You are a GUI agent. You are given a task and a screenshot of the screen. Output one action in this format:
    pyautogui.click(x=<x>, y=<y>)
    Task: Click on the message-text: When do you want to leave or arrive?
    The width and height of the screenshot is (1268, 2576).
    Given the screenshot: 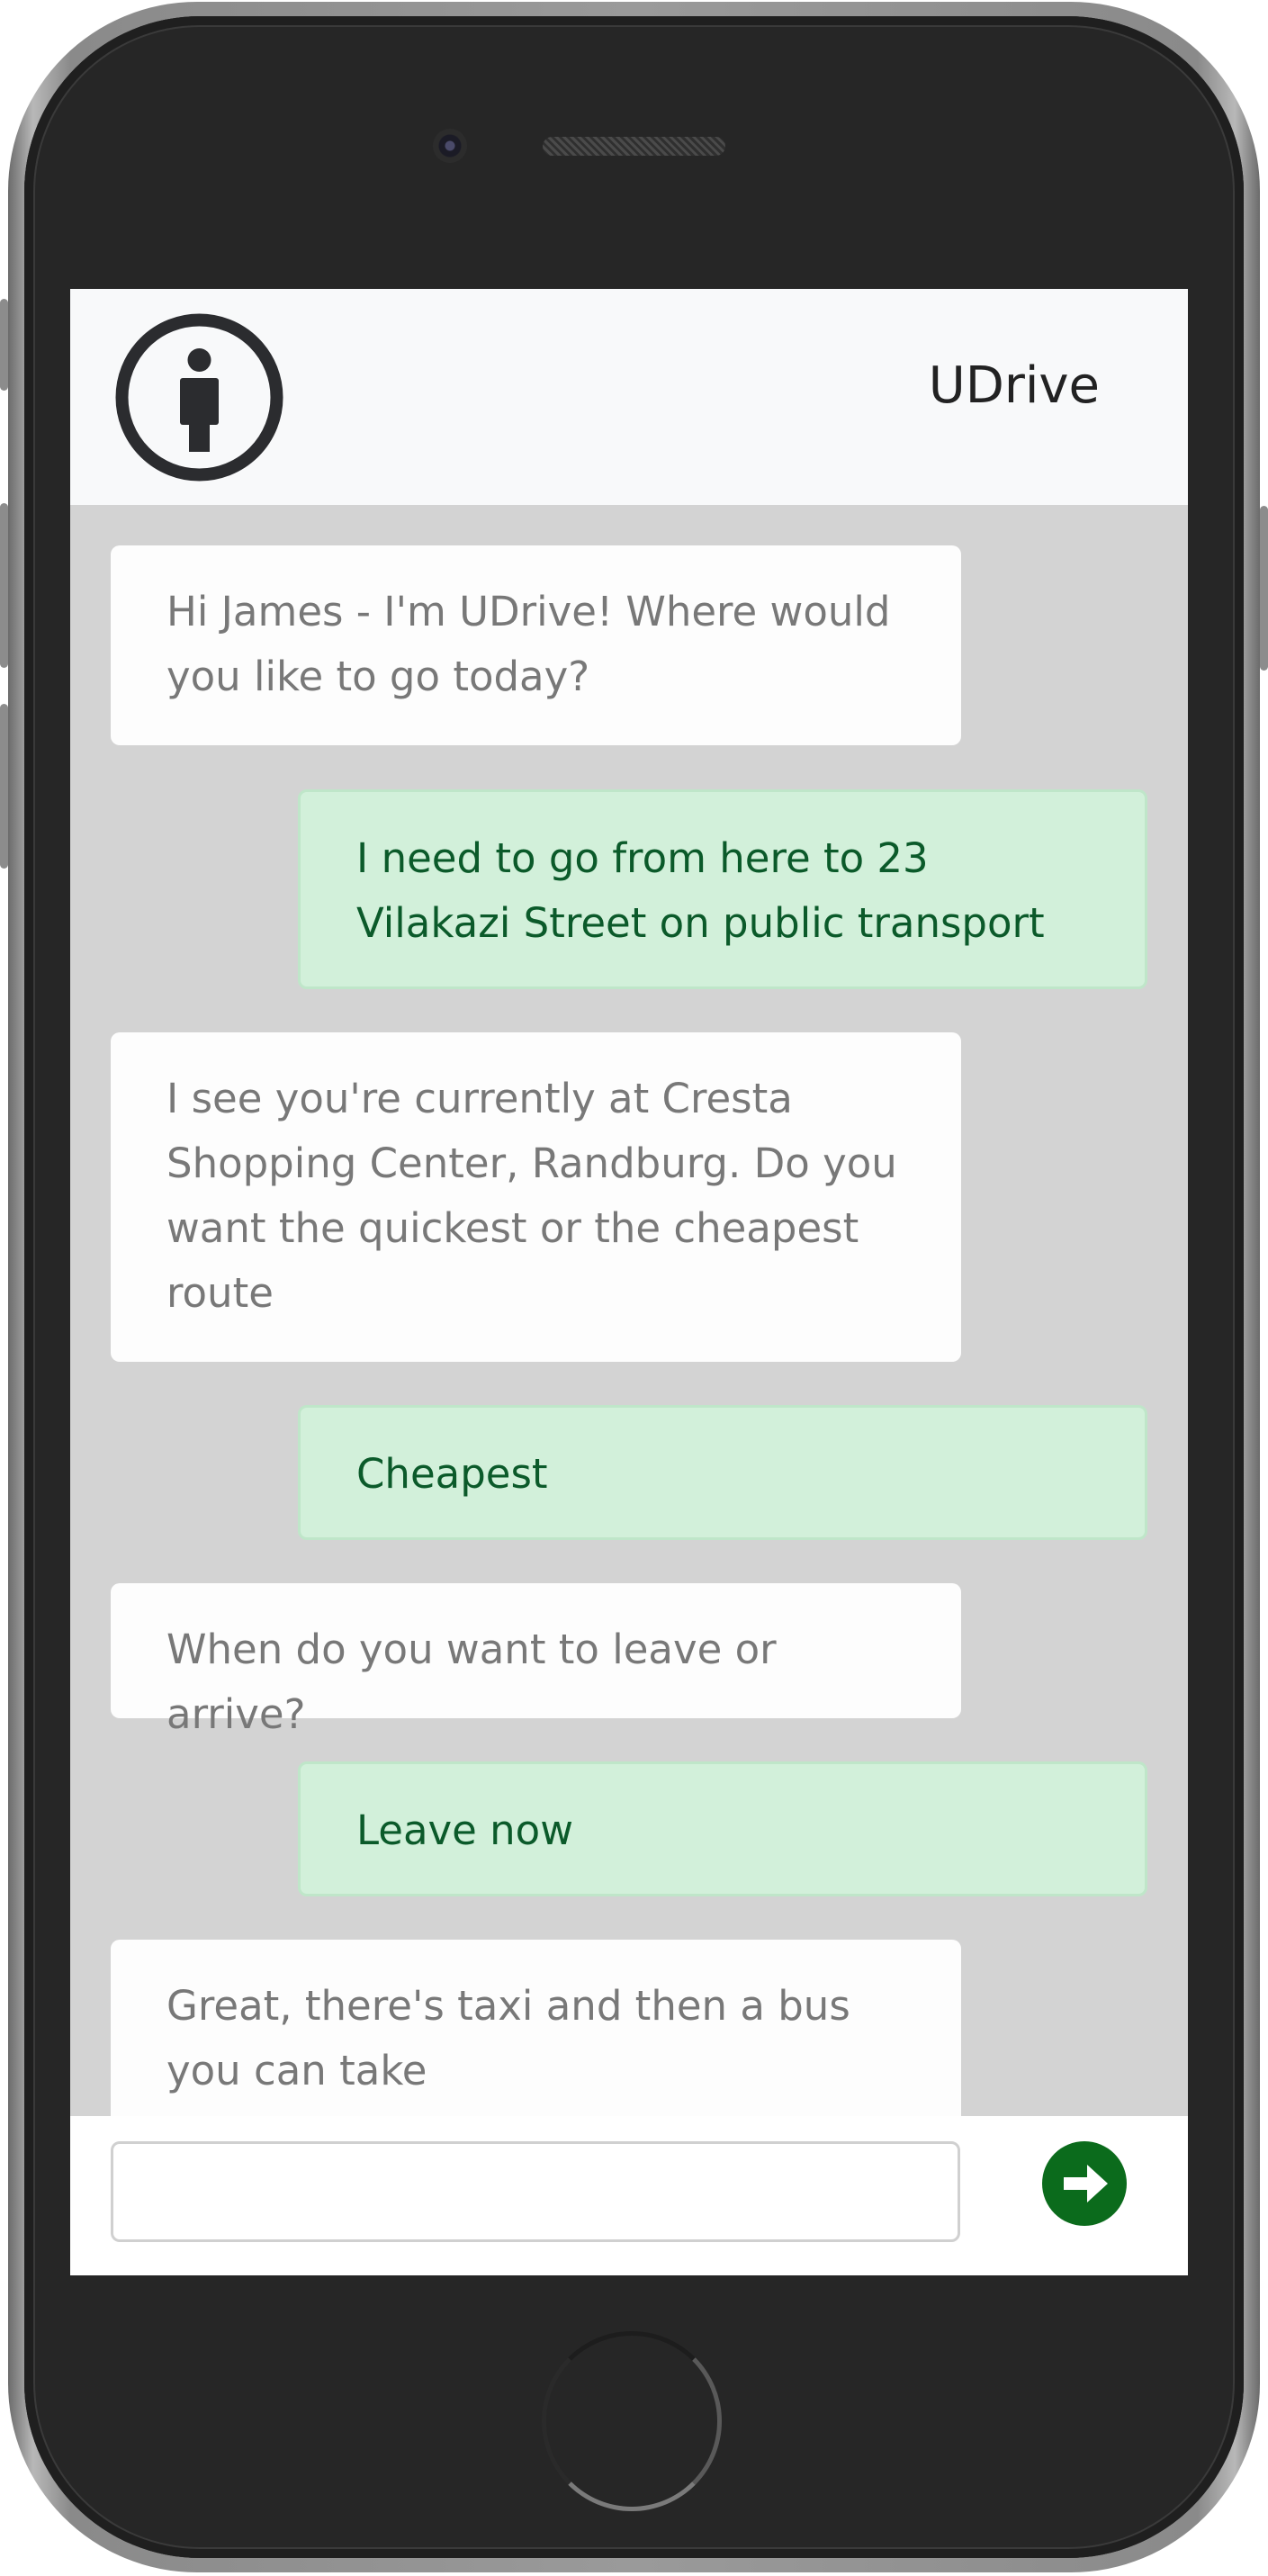 What is the action you would take?
    pyautogui.click(x=471, y=1682)
    